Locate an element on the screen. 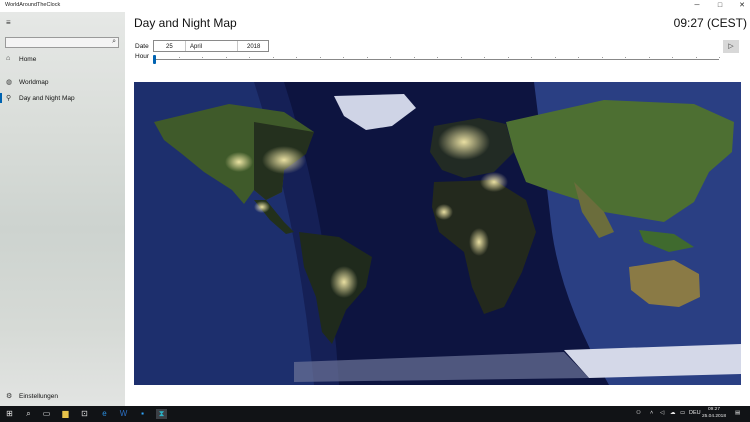 The width and height of the screenshot is (750, 422). edge-icon: e is located at coordinates (104, 414).